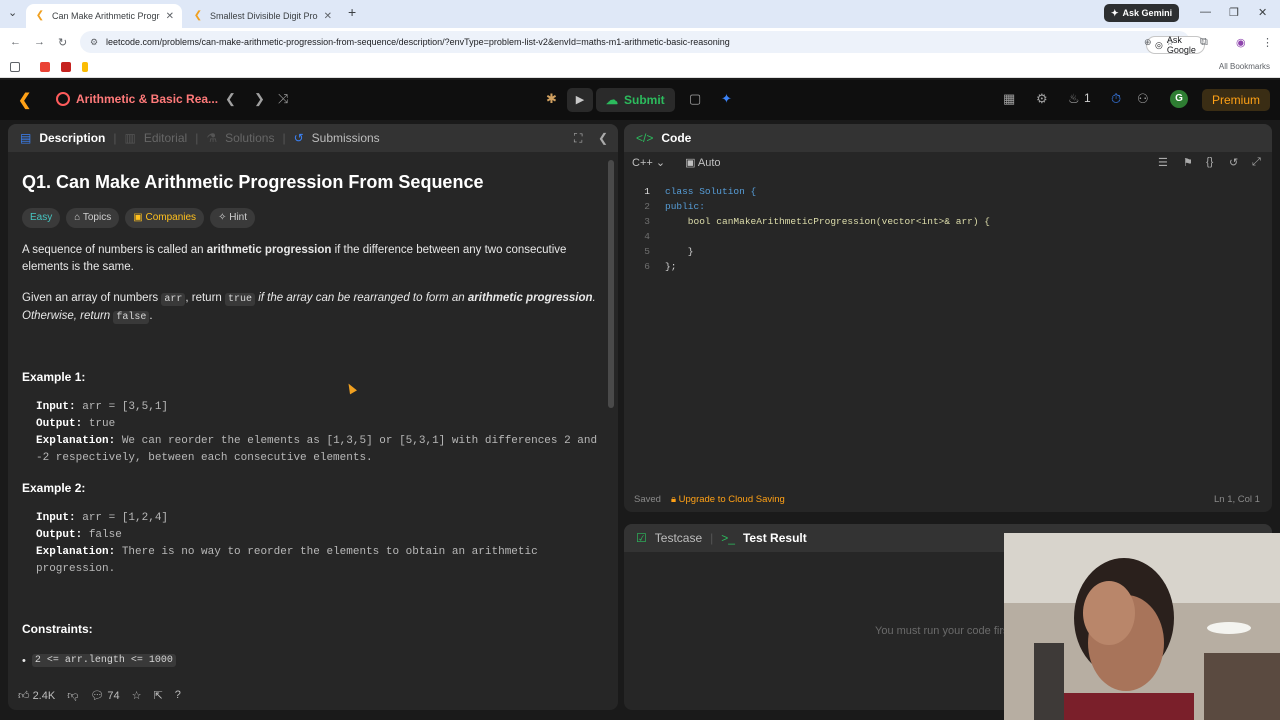 This screenshot has width=1280, height=720. Describe the element at coordinates (1237, 499) in the screenshot. I see `cursor-position: Ln 1, Col 1` at that location.